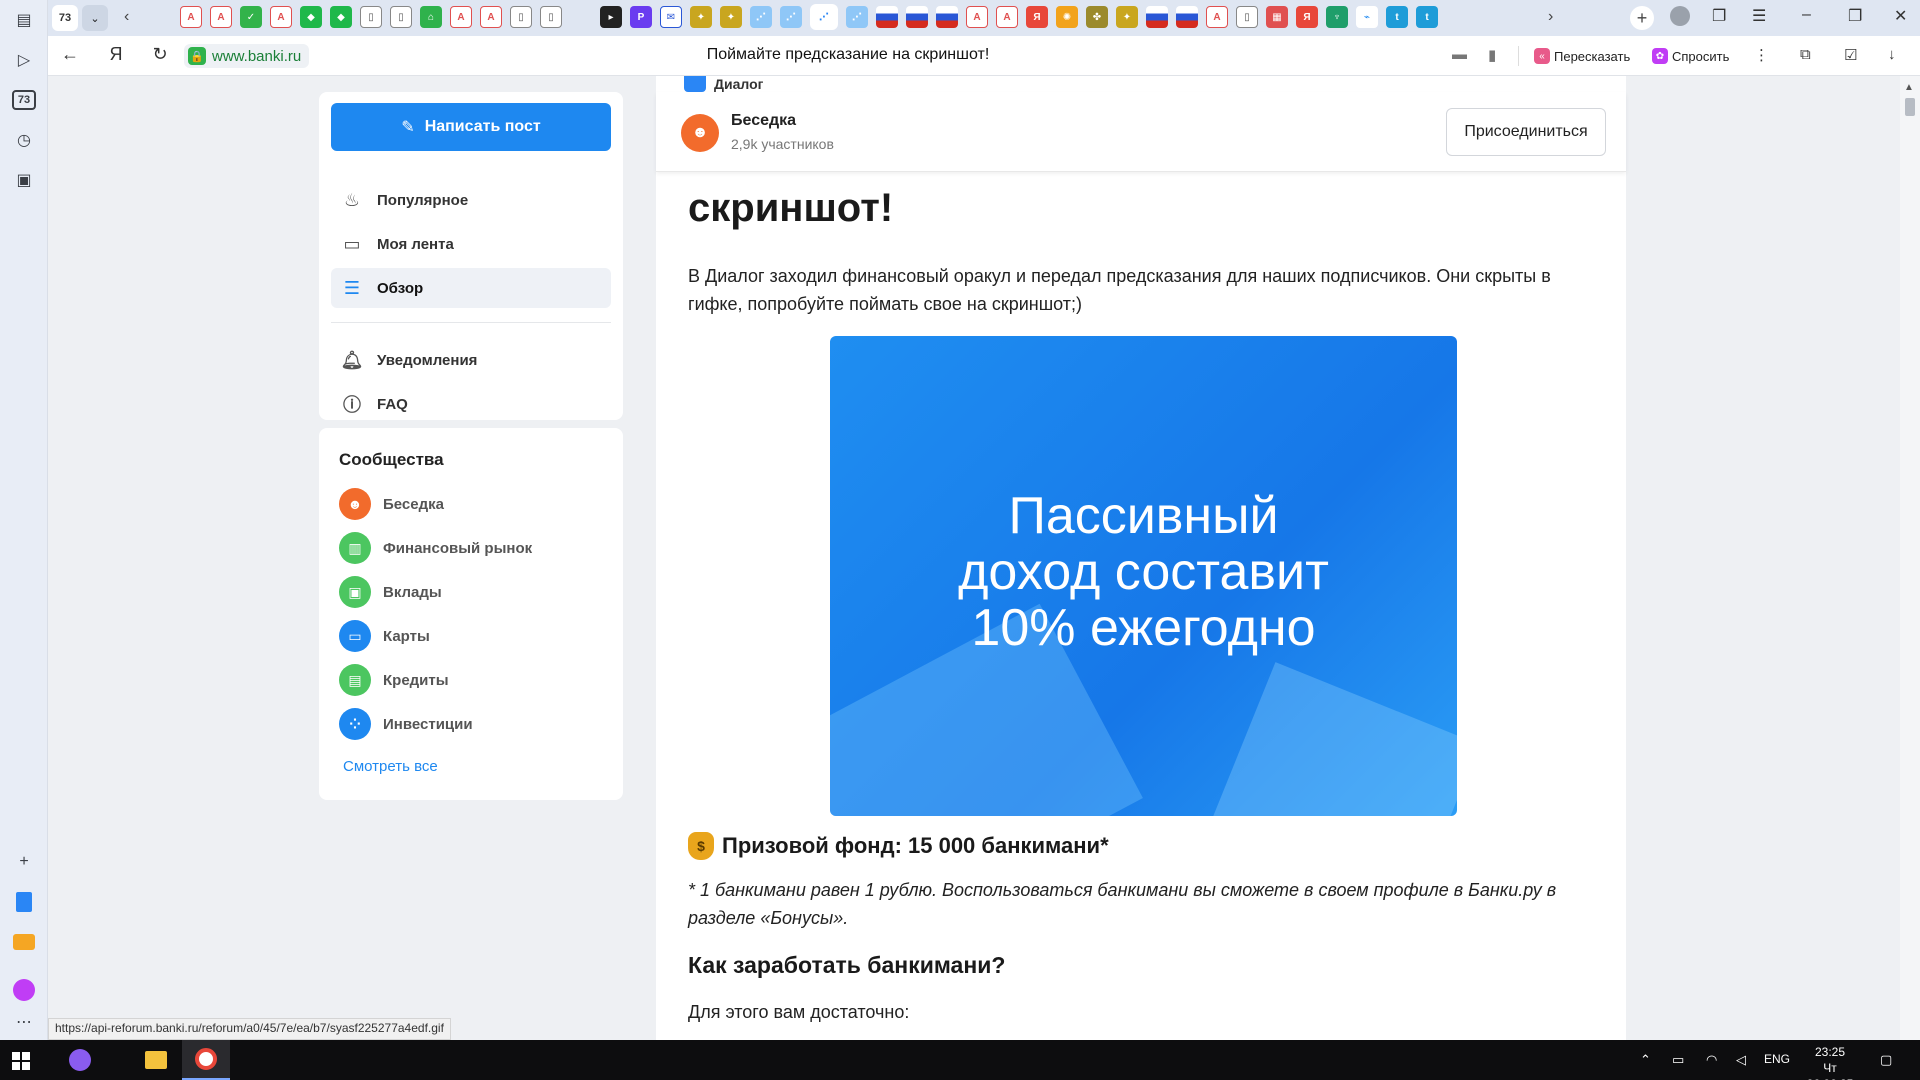  Describe the element at coordinates (431, 17) in the screenshot. I see `tab-favicon: ⌂` at that location.